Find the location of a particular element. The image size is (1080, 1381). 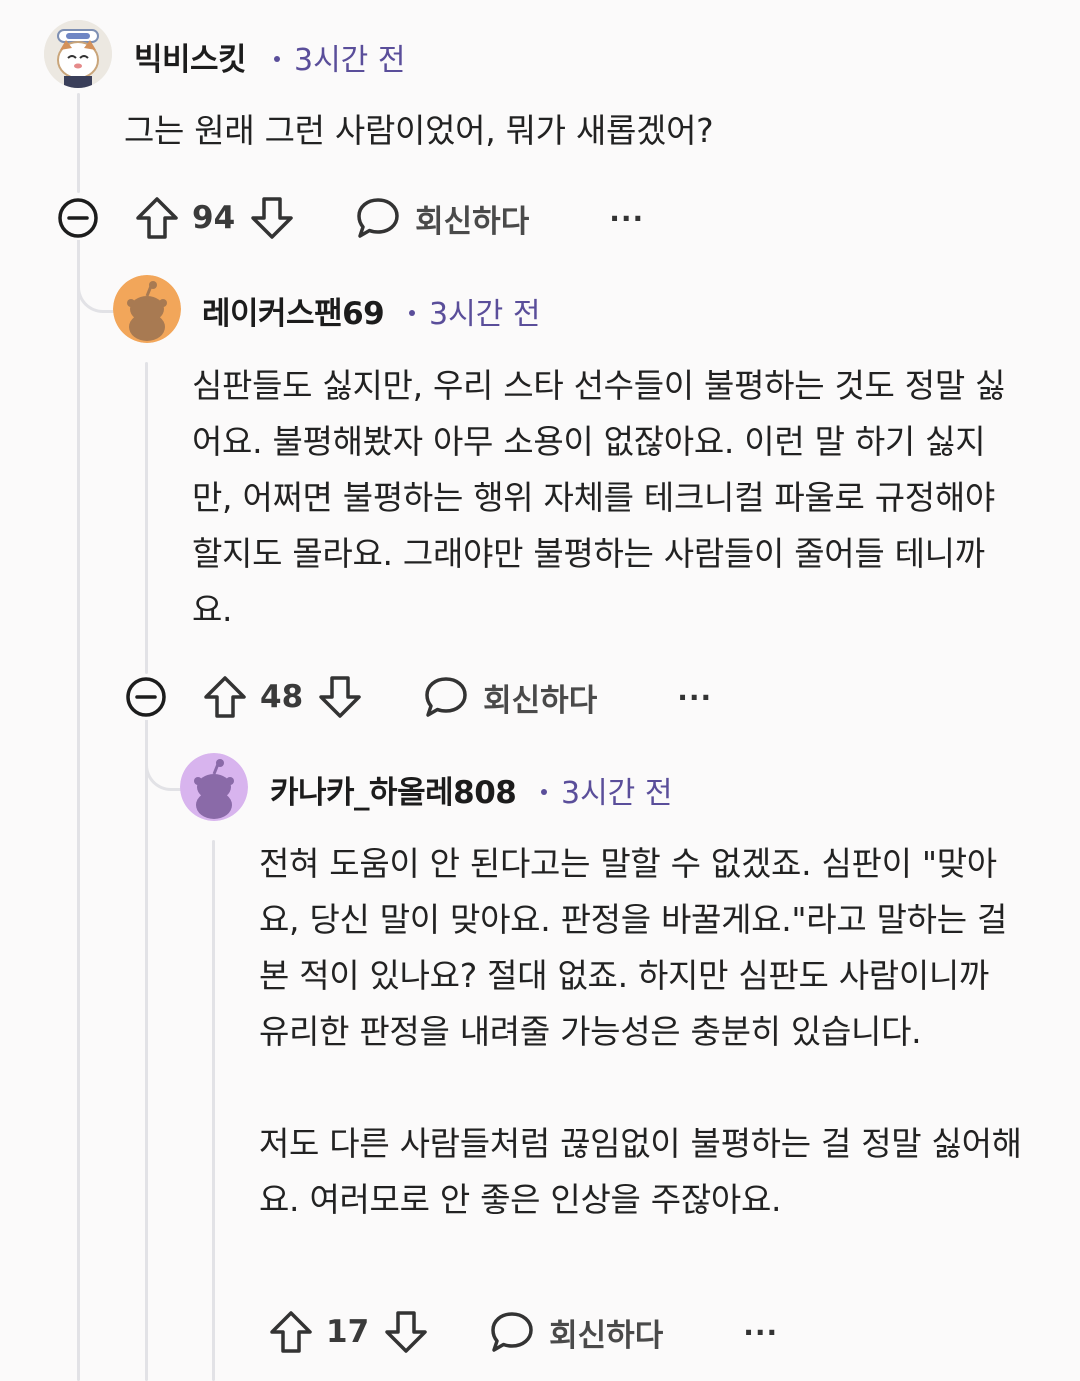

comment-author: 레이커스팬69 is located at coordinates (293, 310).